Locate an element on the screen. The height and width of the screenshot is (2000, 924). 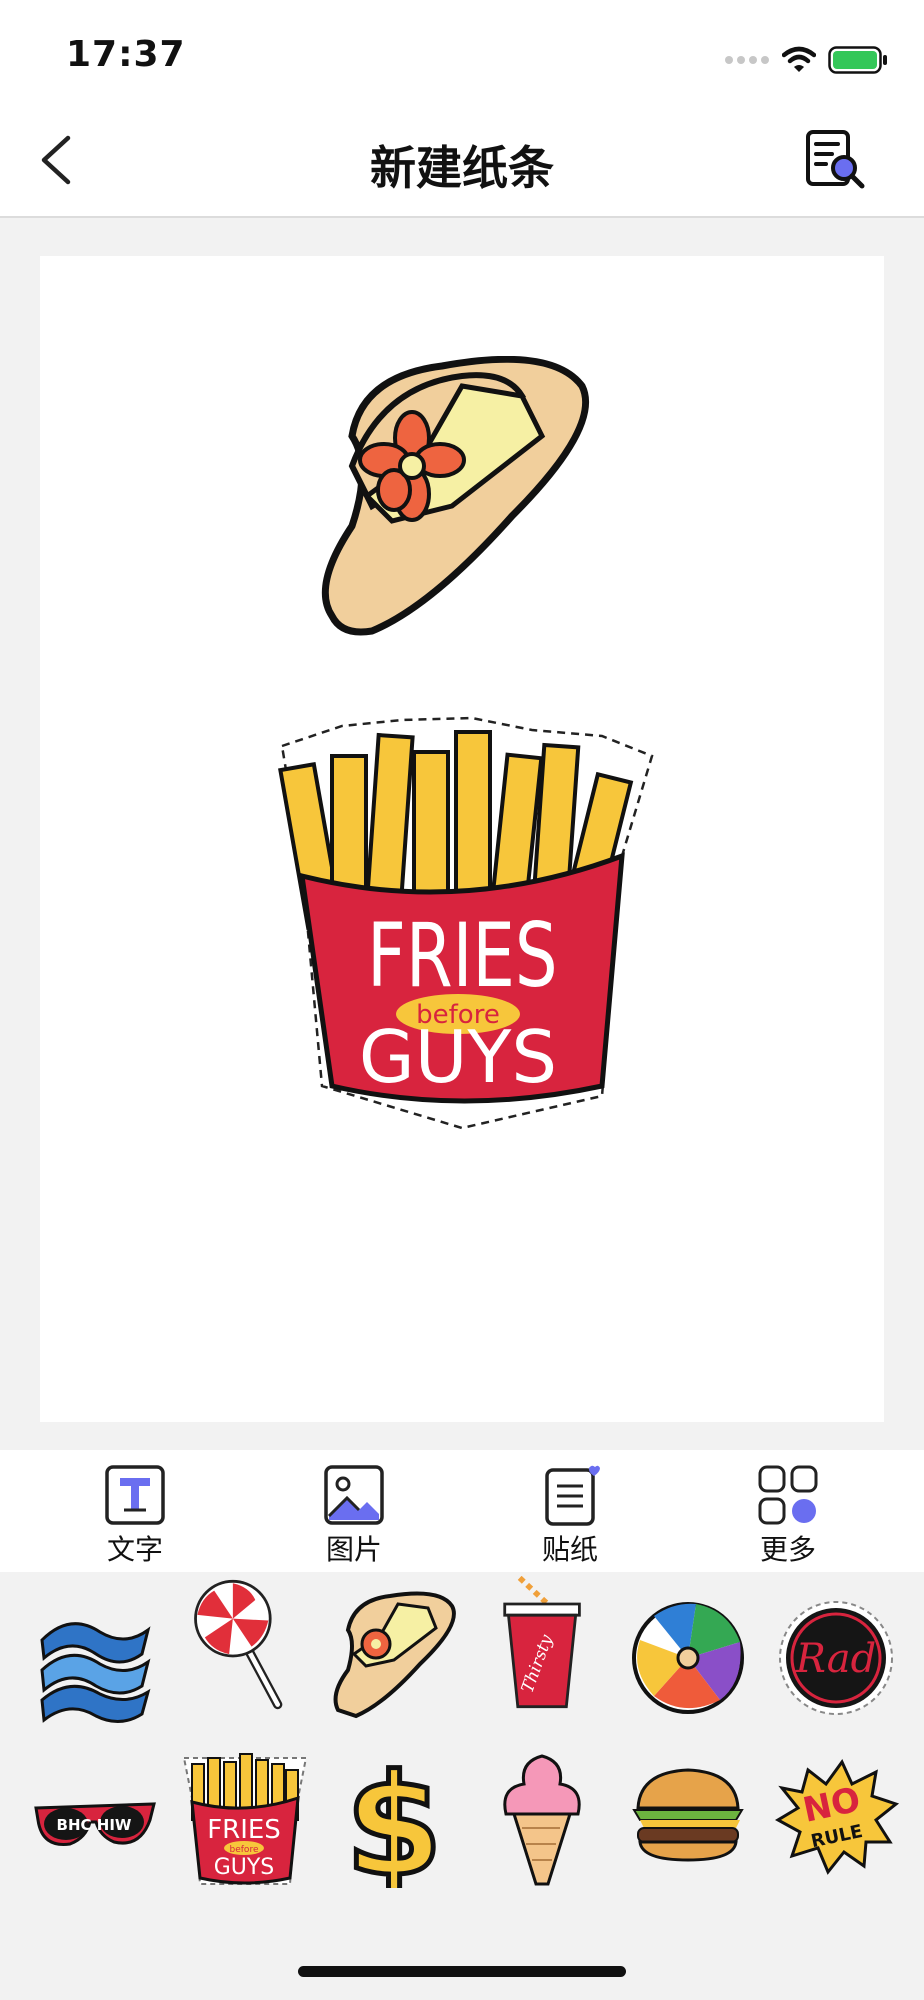
dollar-sticker-text: $ is located at coordinates (393, 1818).